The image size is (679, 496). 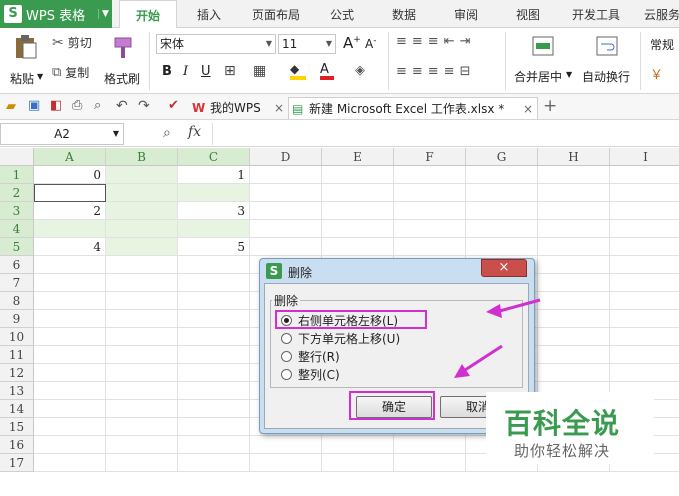 I want to click on watermark-subtitle: 助你轻松解决, so click(x=562, y=451).